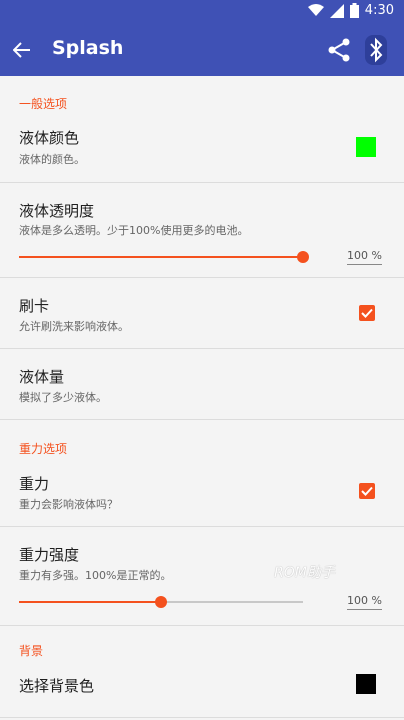  What do you see at coordinates (34, 306) in the screenshot?
I see `swipe-title: 刷卡` at bounding box center [34, 306].